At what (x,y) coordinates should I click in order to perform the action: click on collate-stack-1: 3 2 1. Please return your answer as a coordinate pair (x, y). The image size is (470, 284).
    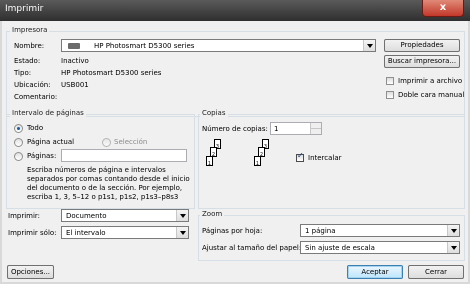
    Looking at the image, I should click on (217, 159).